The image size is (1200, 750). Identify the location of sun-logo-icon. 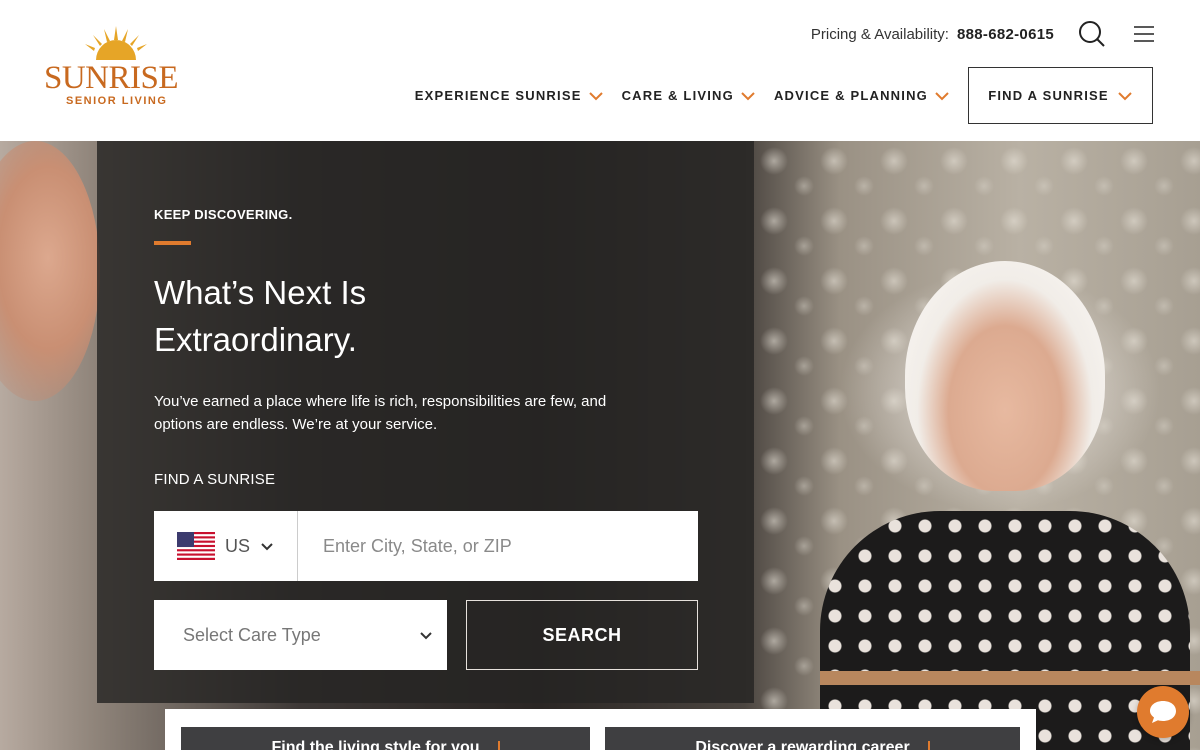
(116, 43).